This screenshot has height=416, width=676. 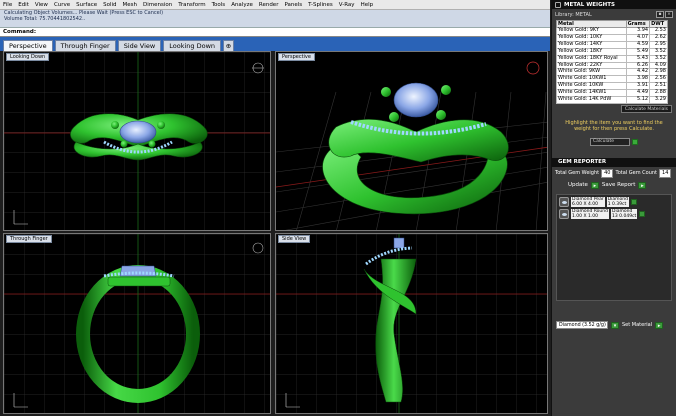 What do you see at coordinates (628, 216) in the screenshot?
I see `gem-carat: 0.049ct` at bounding box center [628, 216].